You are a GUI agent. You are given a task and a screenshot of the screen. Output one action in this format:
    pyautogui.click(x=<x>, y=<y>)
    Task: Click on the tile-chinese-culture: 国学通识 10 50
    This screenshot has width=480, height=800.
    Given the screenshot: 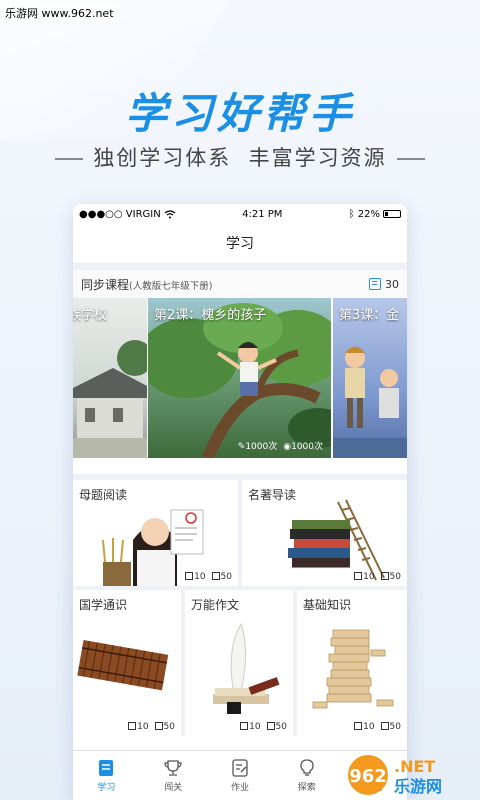 What is the action you would take?
    pyautogui.click(x=127, y=663)
    